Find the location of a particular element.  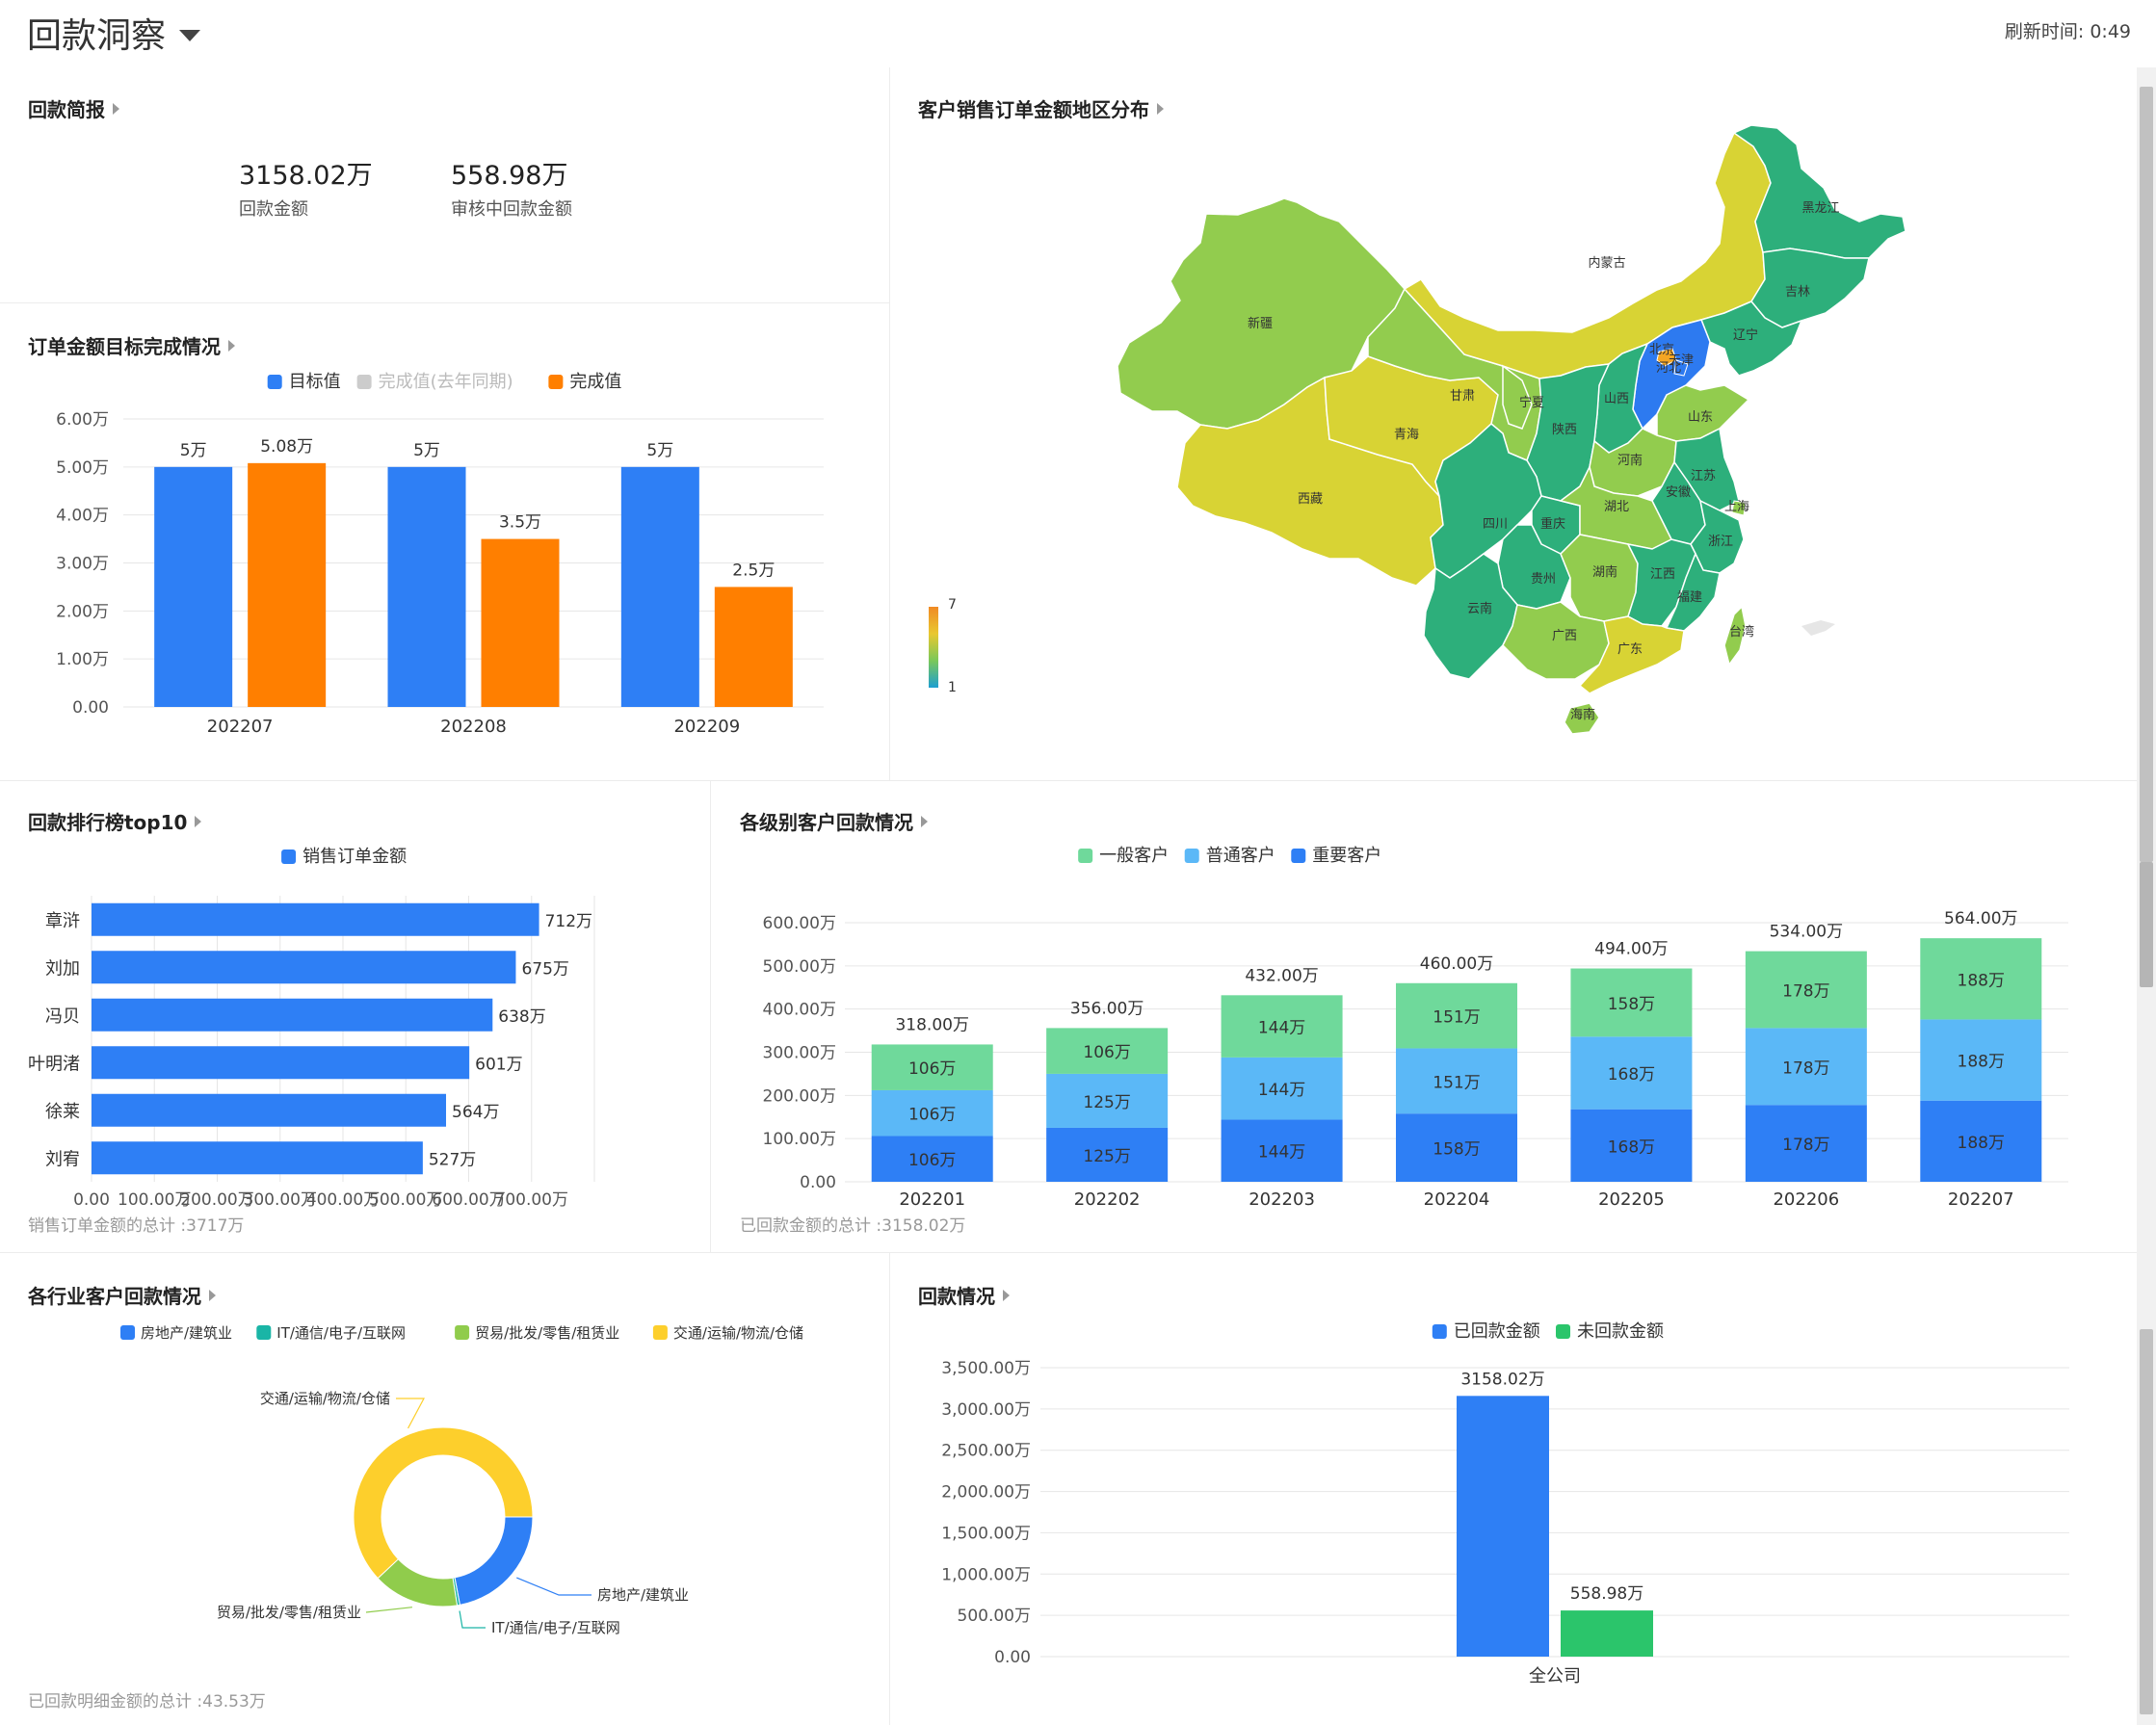

industry-title: 各行业客户回款情况 is located at coordinates (122, 1295).